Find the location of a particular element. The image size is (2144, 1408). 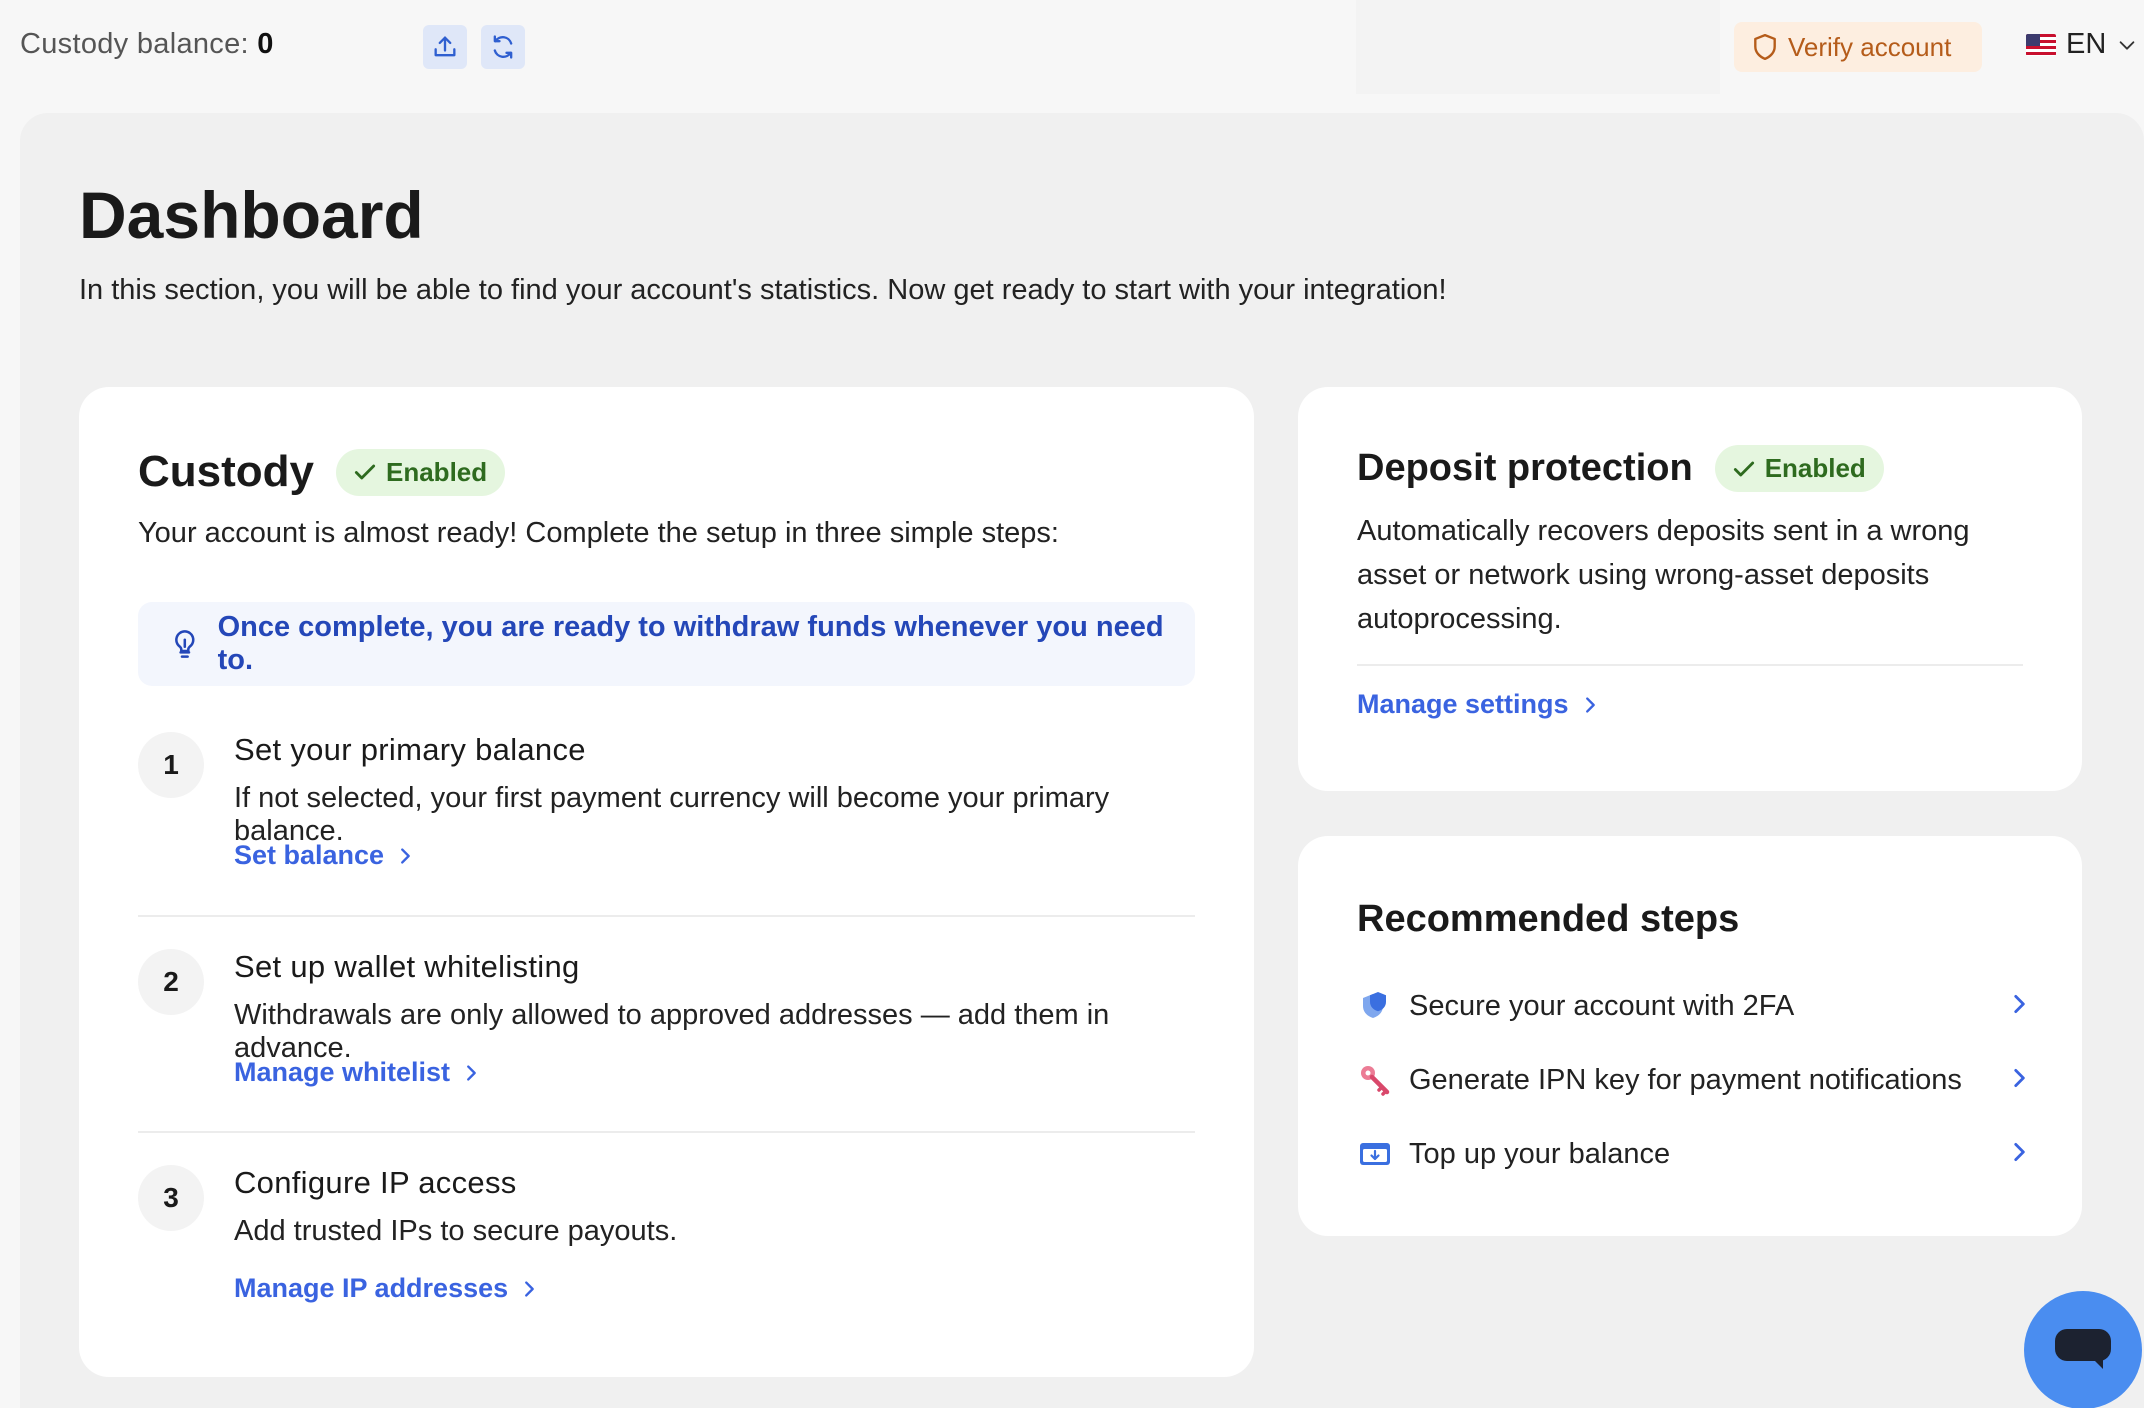

top-bar: Custody balance: 0 Verify account EN is located at coordinates (1072, 56).